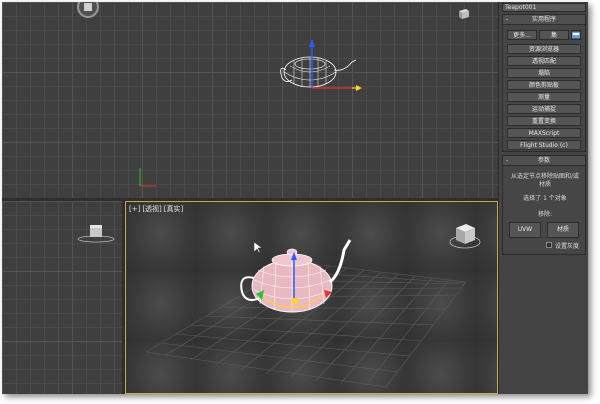 This screenshot has height=404, width=600. I want to click on measure-button: 测量, so click(544, 97).